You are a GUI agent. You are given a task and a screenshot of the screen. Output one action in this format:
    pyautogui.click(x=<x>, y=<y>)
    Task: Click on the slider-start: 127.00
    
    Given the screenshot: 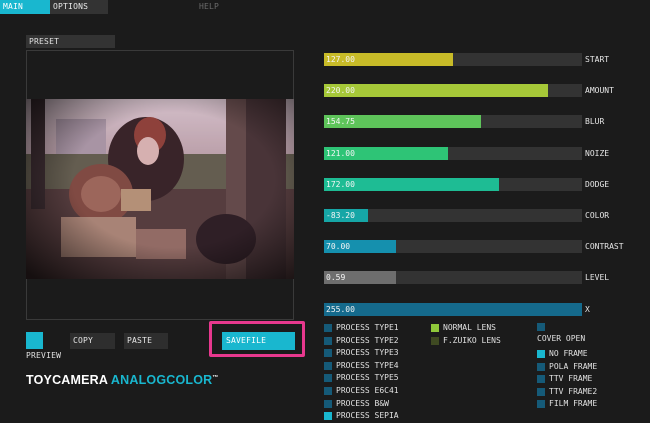 What is the action you would take?
    pyautogui.click(x=453, y=59)
    